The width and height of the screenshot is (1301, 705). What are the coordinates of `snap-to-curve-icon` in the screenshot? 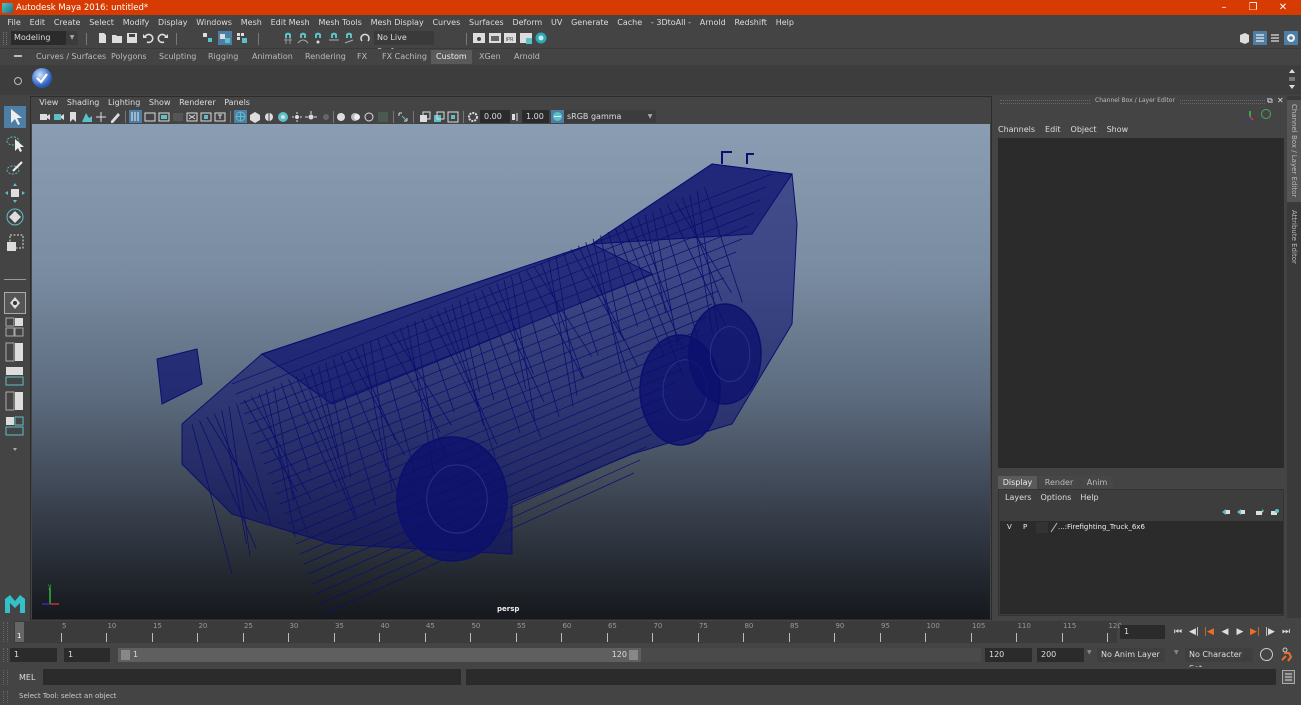 It's located at (303, 38).